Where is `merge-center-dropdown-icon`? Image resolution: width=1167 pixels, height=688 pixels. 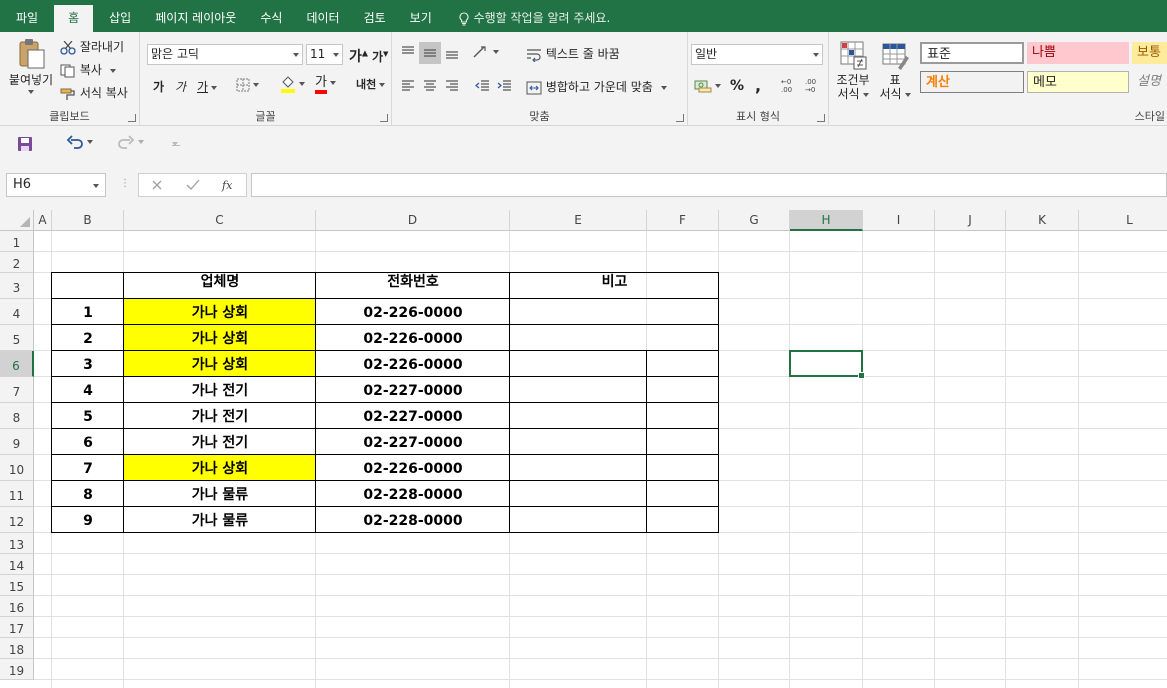
merge-center-dropdown-icon is located at coordinates (663, 87).